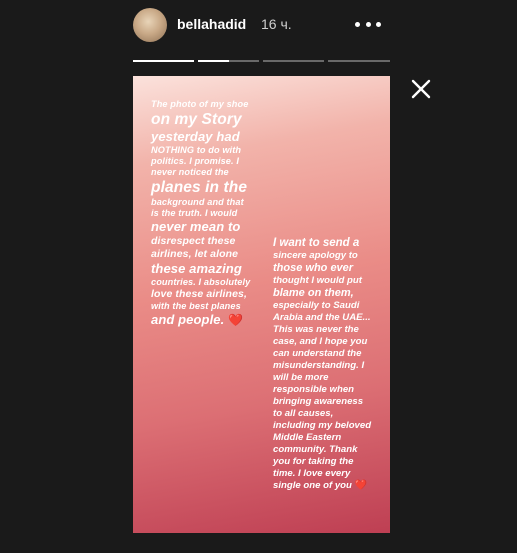 Image resolution: width=517 pixels, height=553 pixels. What do you see at coordinates (196, 150) in the screenshot?
I see `text-line: NOTHING to do with` at bounding box center [196, 150].